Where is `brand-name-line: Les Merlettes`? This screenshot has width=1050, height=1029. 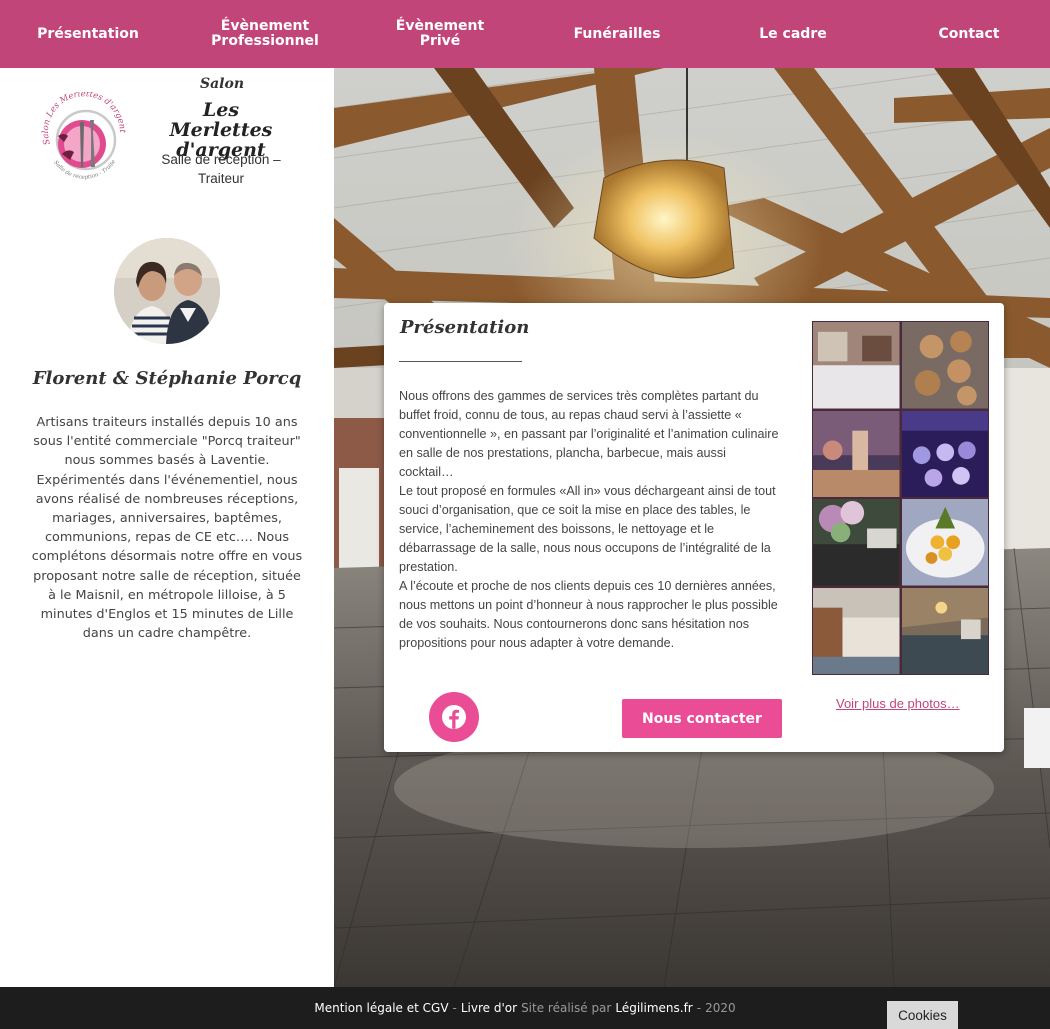
brand-name-line: Les Merlettes is located at coordinates (221, 120).